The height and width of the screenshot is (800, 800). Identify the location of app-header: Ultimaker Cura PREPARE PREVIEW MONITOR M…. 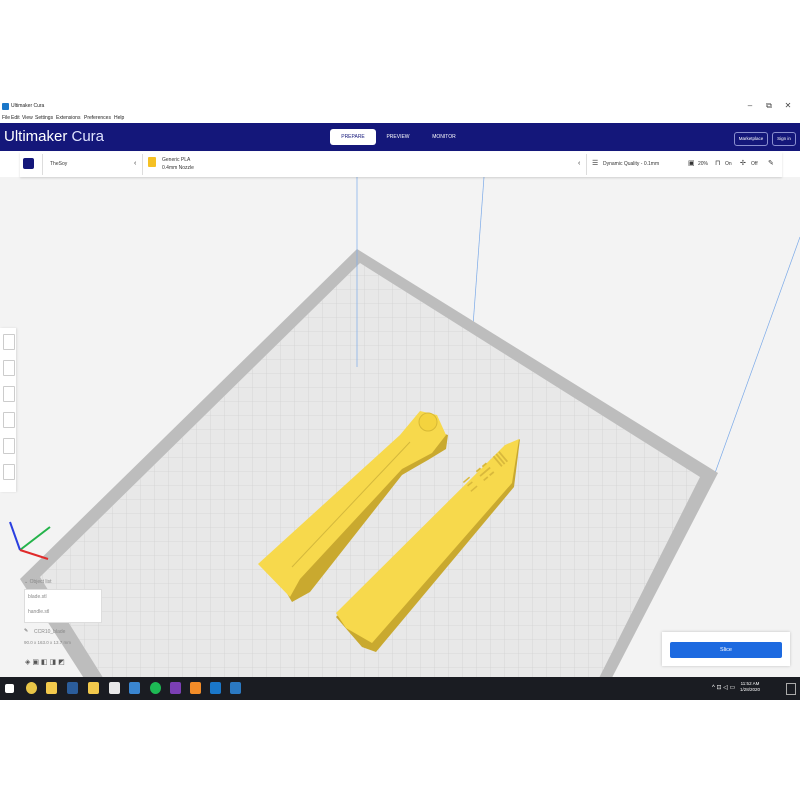
(400, 137).